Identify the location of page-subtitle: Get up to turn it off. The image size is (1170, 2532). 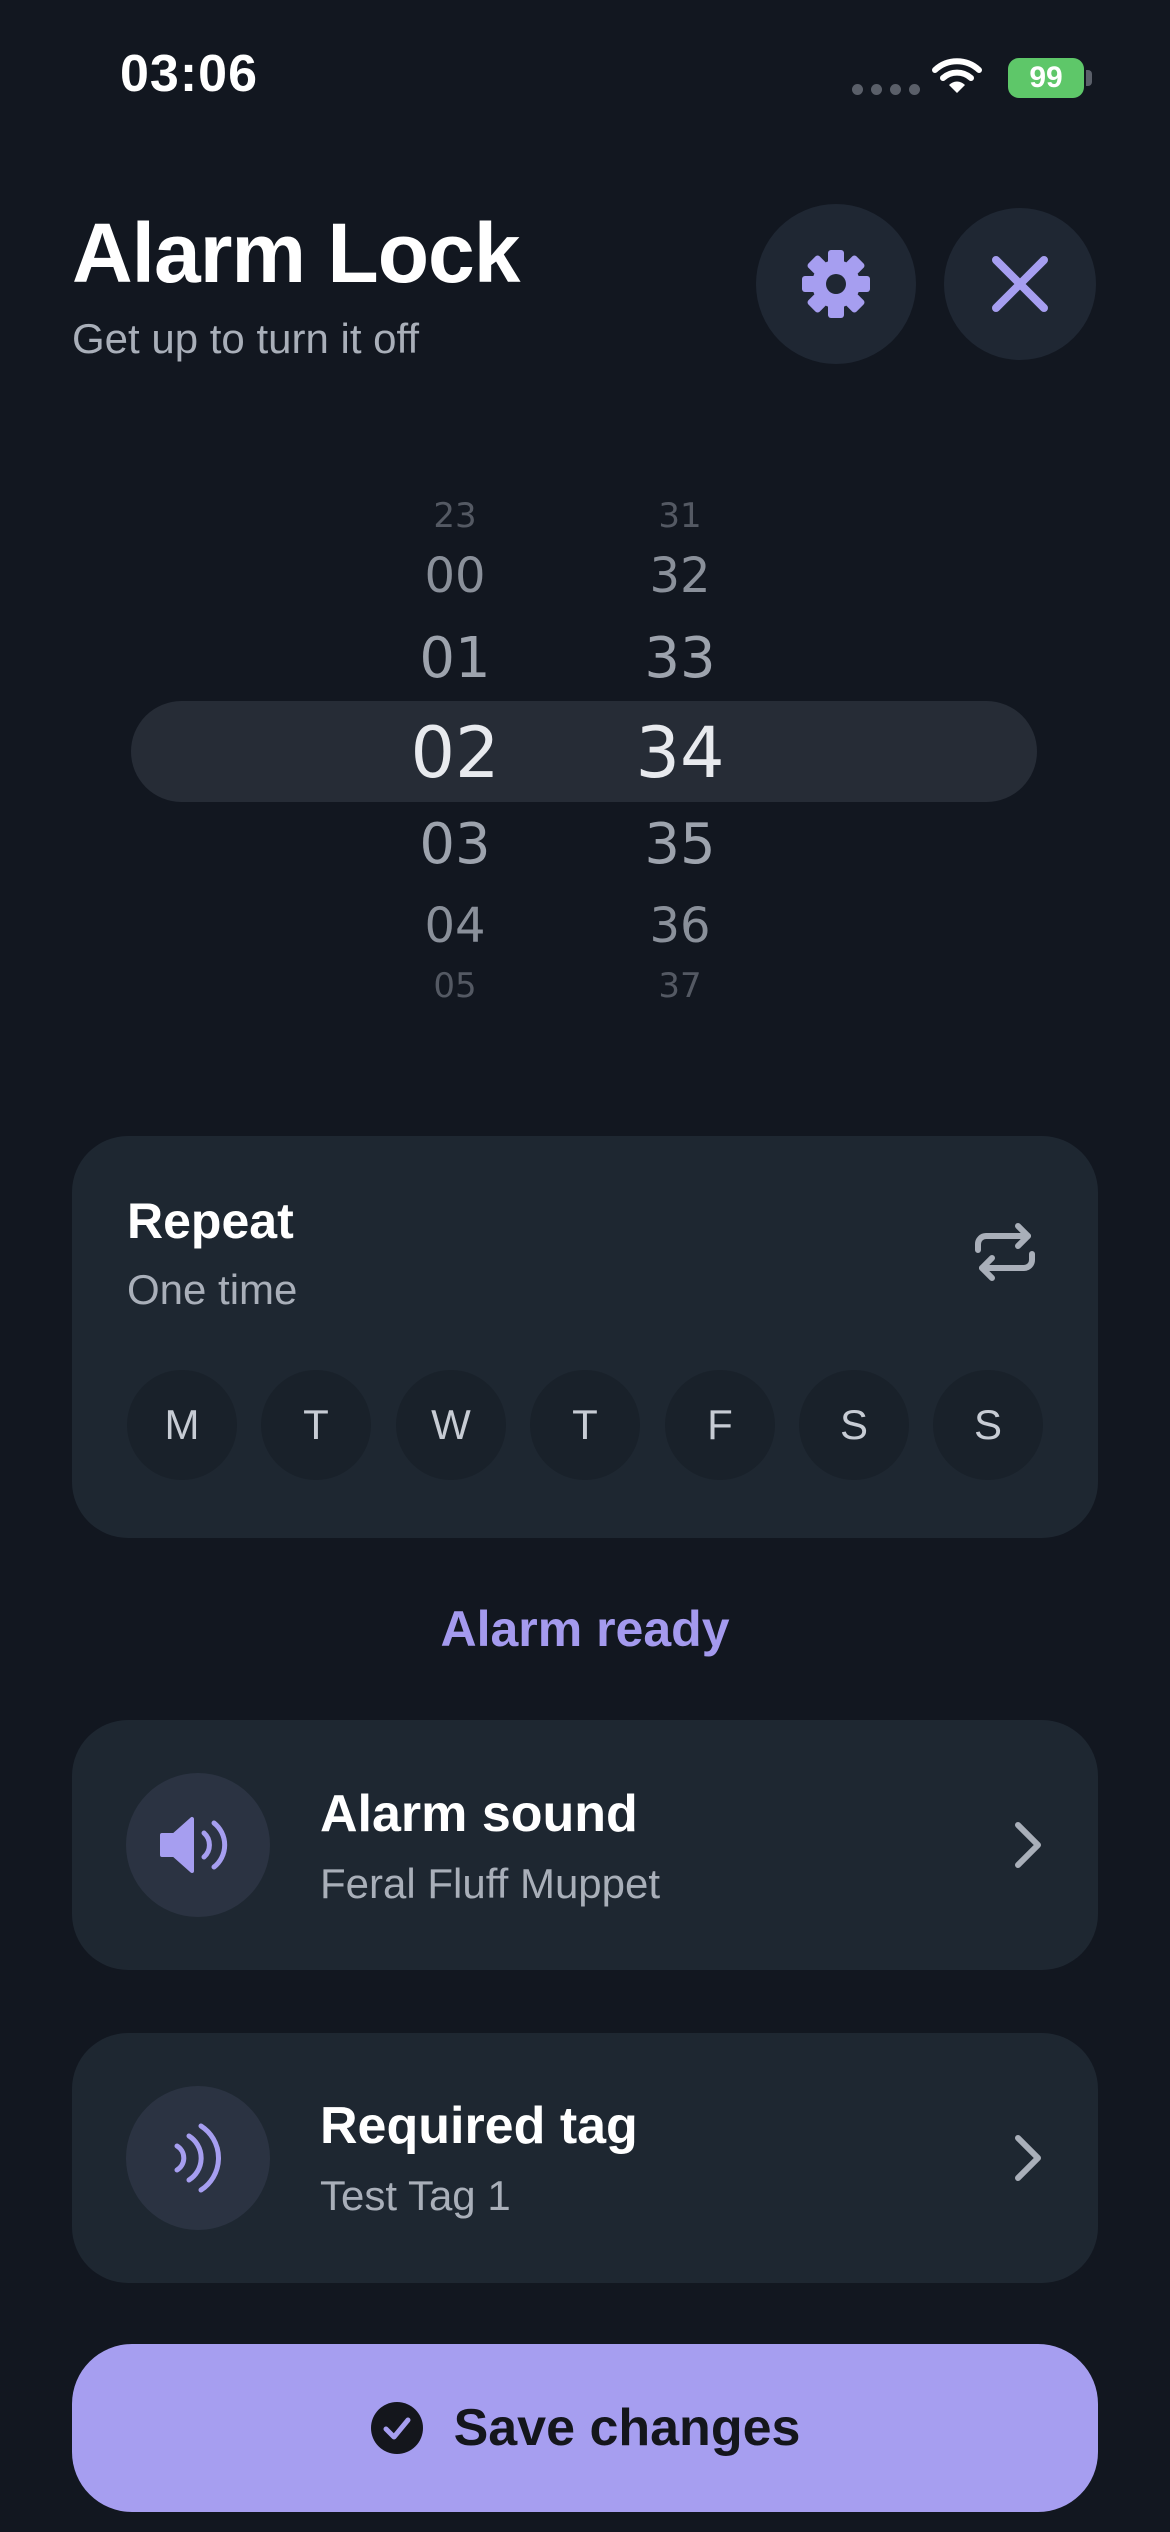
(246, 338).